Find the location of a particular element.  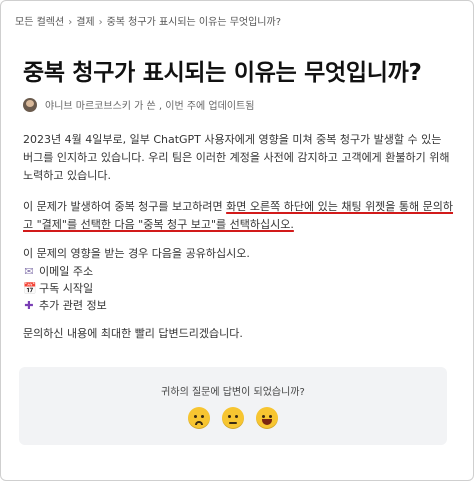

neutral-face-icon is located at coordinates (233, 418).